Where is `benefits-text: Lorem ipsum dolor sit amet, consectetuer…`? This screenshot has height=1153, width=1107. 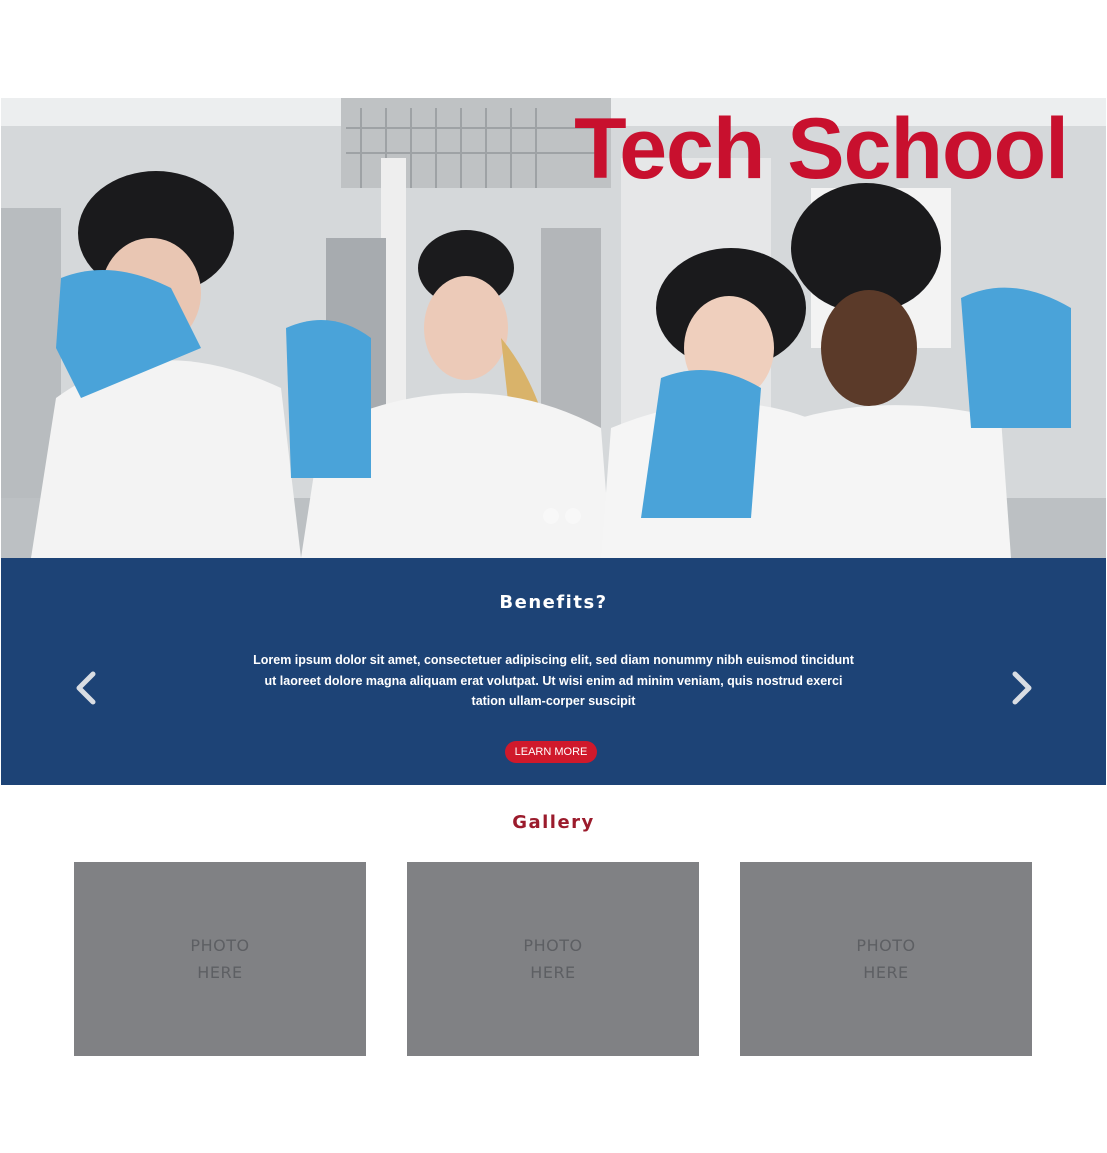
benefits-text: Lorem ipsum dolor sit amet, consectetuer… is located at coordinates (553, 680).